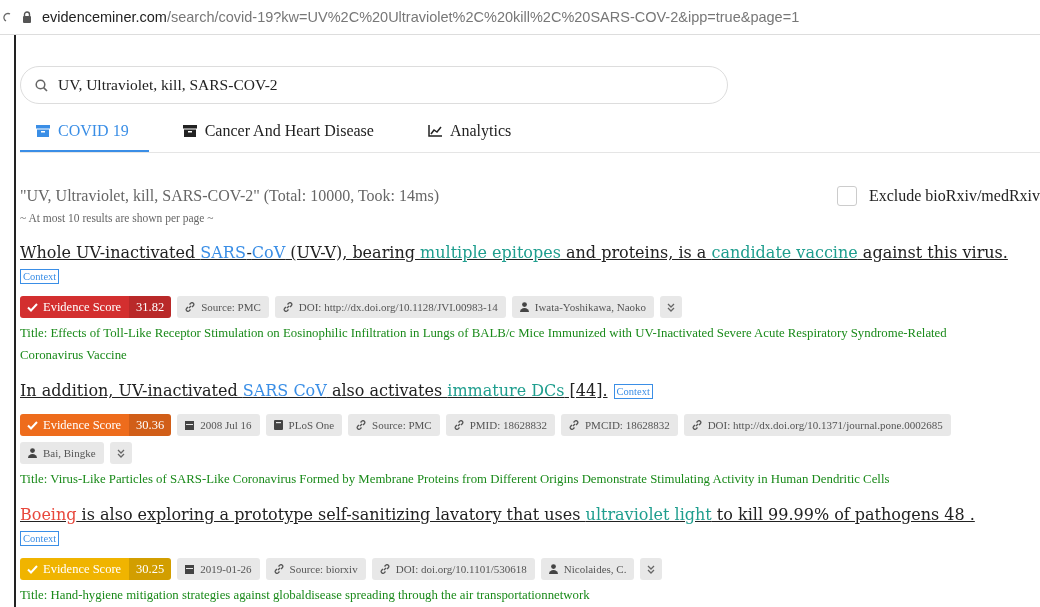 Image resolution: width=1040 pixels, height=607 pixels. I want to click on evidence-sentence: Whole UV-inactivated SARS-CoV (UV-V), bearing multiple epitopes and proteins, is a candidate vaccine against this virus., so click(514, 253).